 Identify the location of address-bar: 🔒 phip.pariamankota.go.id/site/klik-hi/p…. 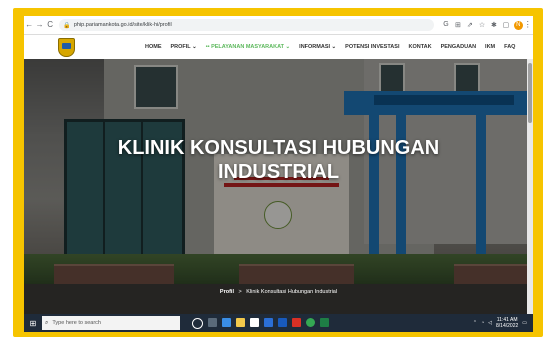
(246, 25).